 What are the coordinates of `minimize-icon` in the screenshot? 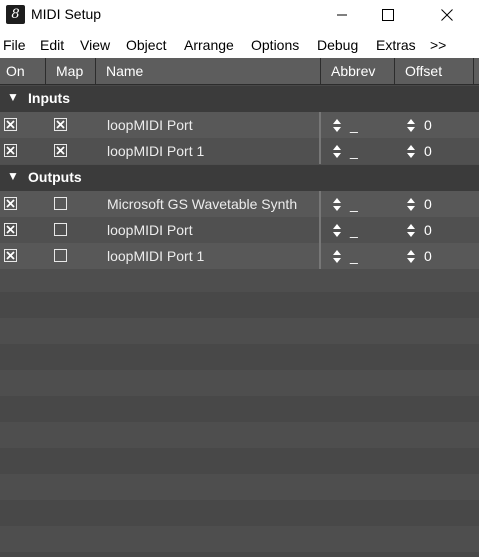 It's located at (342, 15).